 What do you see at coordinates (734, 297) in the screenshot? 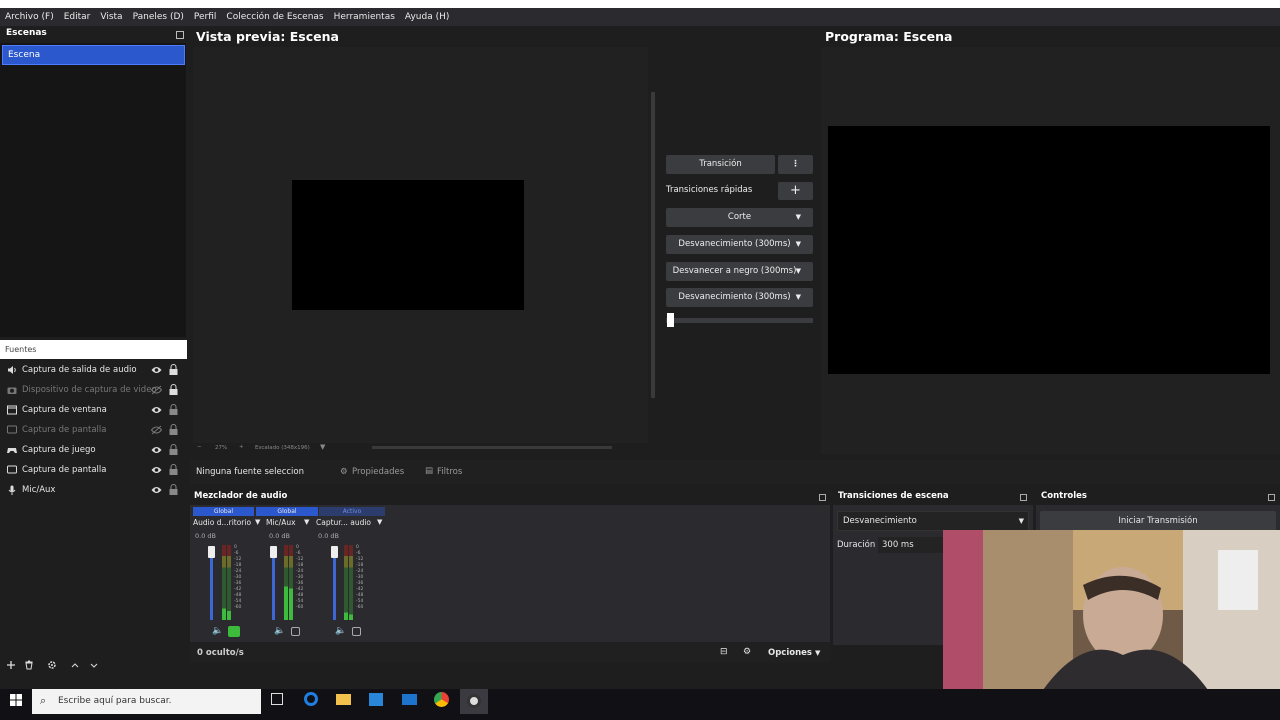
I see `quick-transition-label: Desvanecimiento (300ms)` at bounding box center [734, 297].